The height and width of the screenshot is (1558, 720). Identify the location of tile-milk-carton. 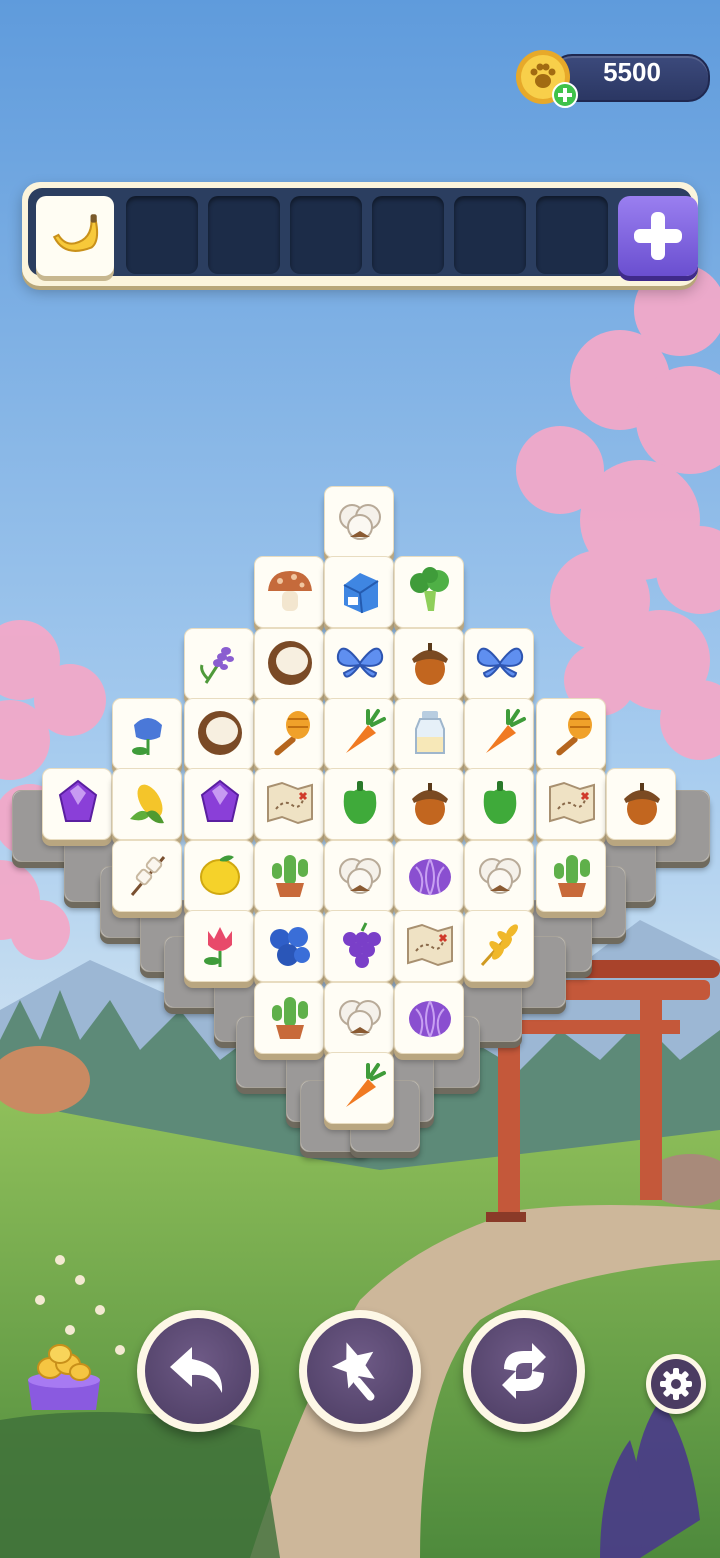
(359, 592).